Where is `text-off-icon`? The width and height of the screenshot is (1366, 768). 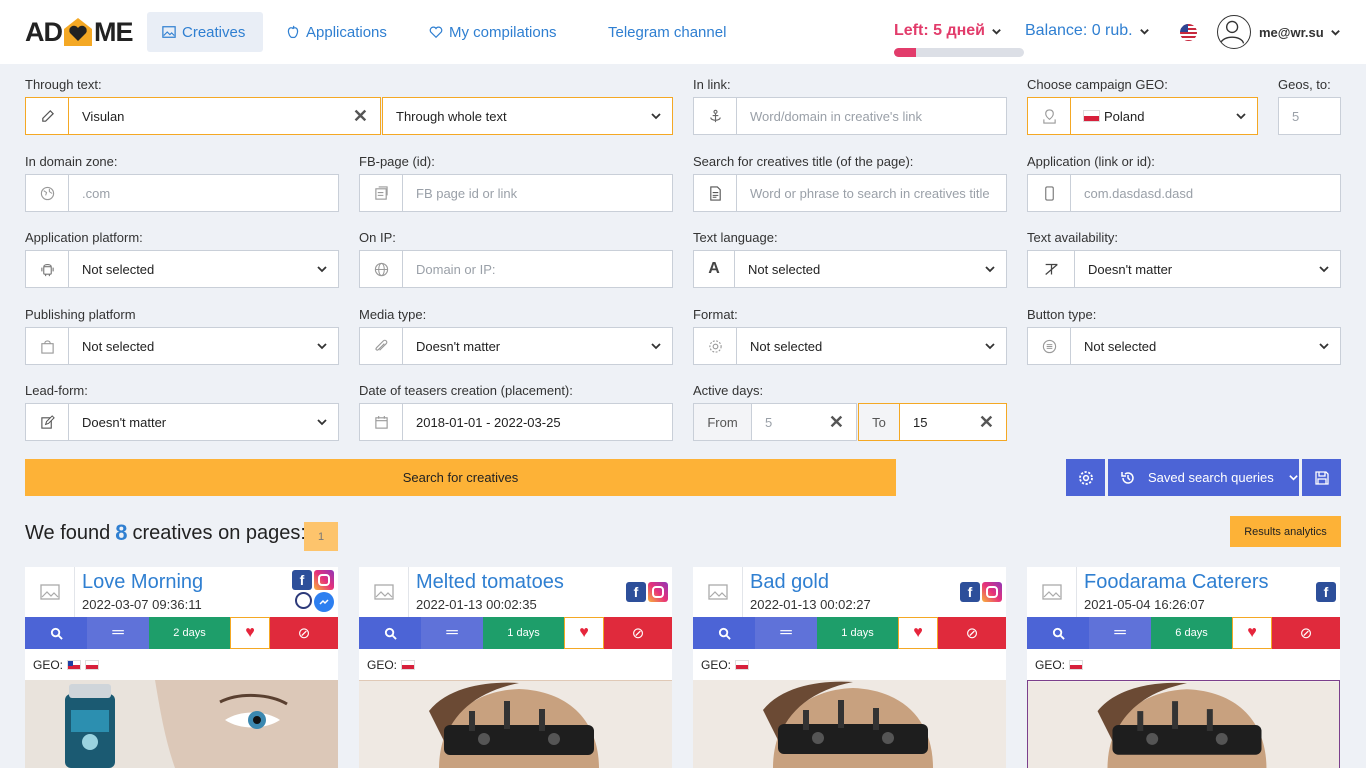 text-off-icon is located at coordinates (1051, 269).